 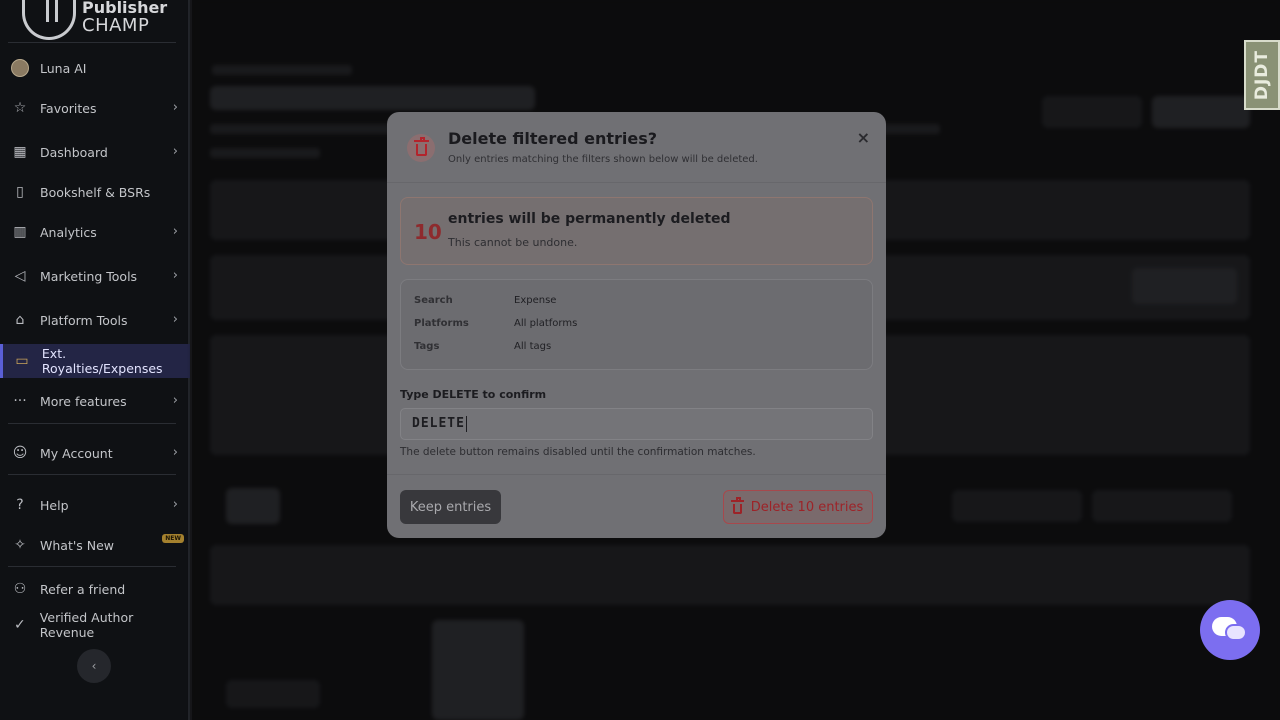 I want to click on megaphone-icon: ◁, so click(x=20, y=276).